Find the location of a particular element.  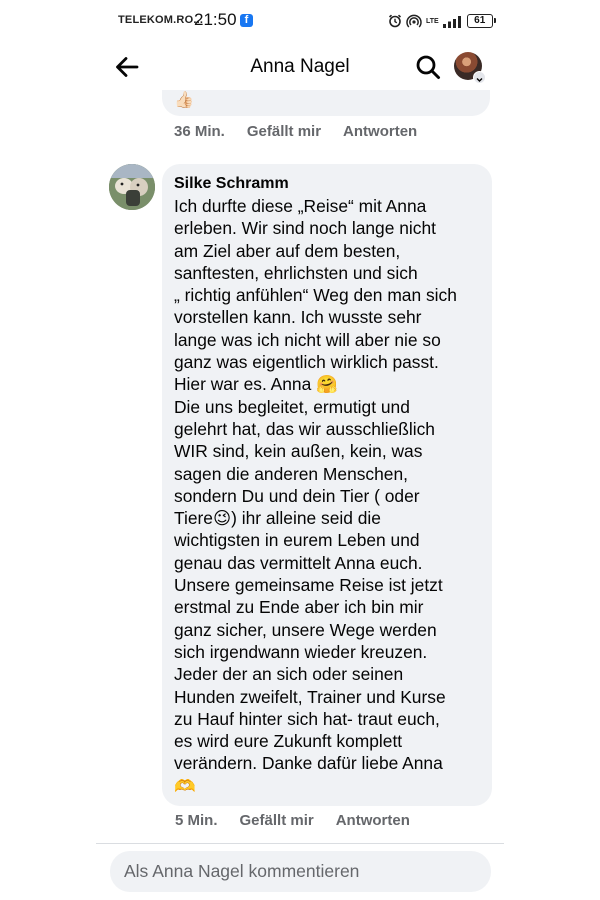

comment-line: 🫶 is located at coordinates (185, 785).